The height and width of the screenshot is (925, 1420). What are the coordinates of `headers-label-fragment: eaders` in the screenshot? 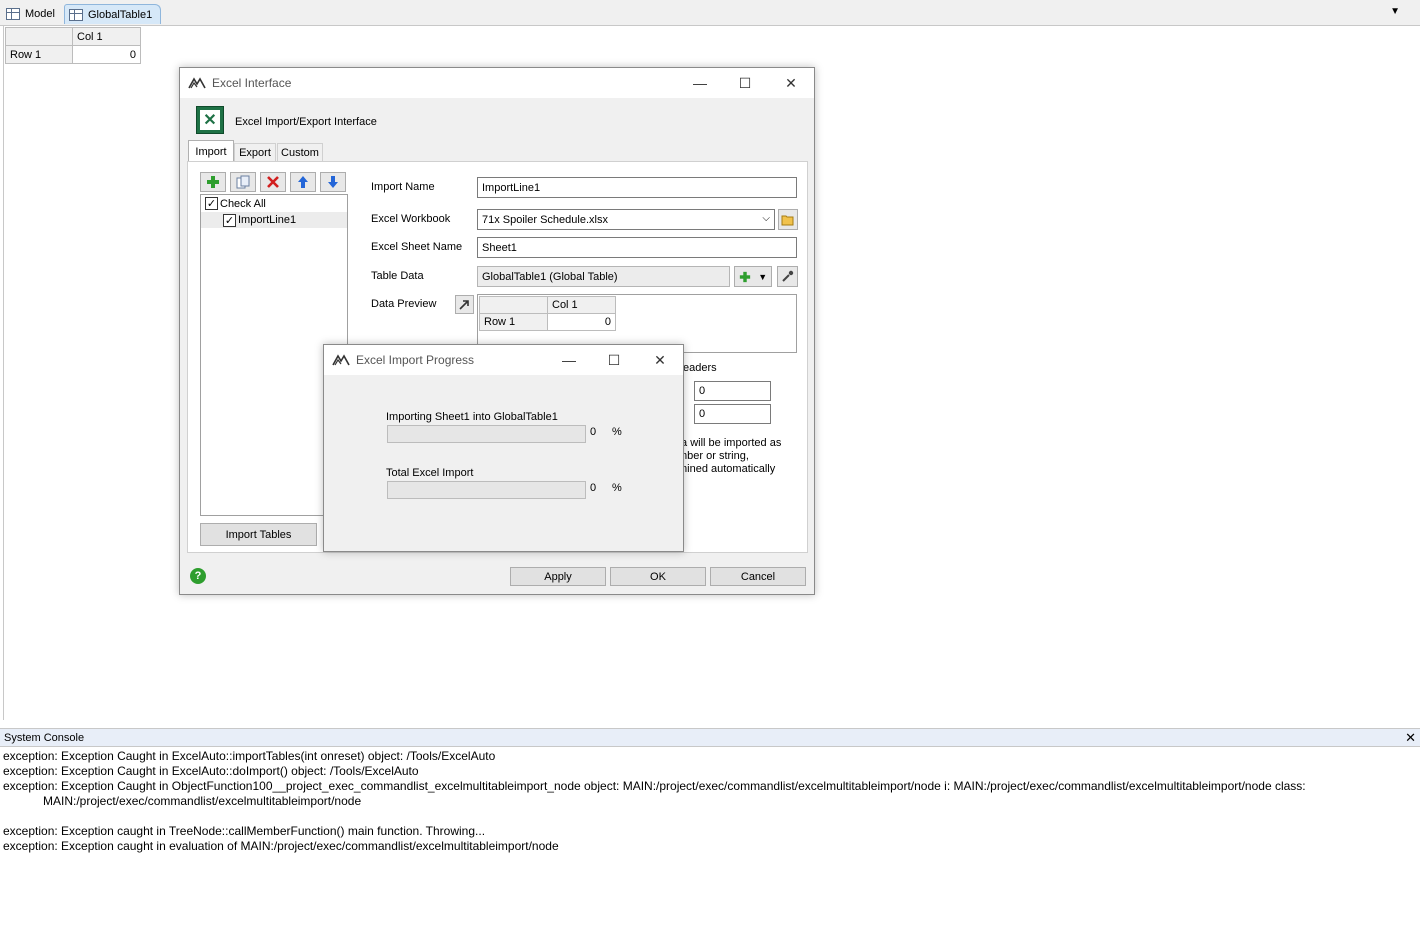 It's located at (700, 368).